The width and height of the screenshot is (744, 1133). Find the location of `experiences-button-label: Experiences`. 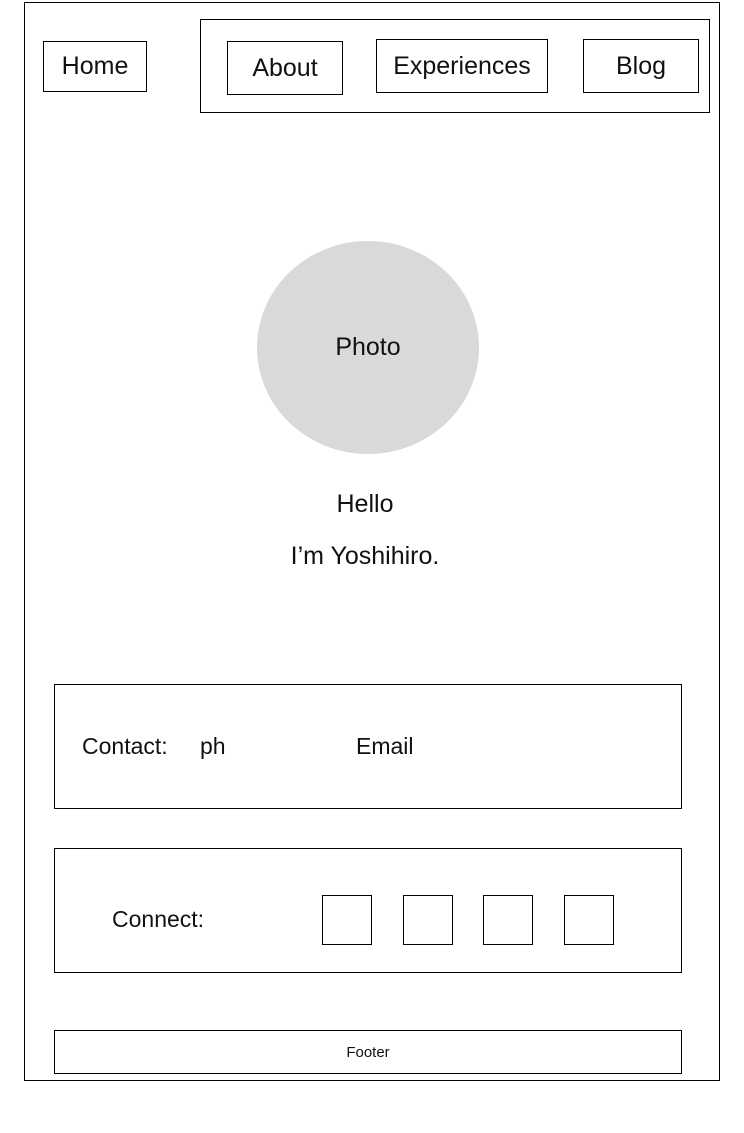

experiences-button-label: Experiences is located at coordinates (462, 65).